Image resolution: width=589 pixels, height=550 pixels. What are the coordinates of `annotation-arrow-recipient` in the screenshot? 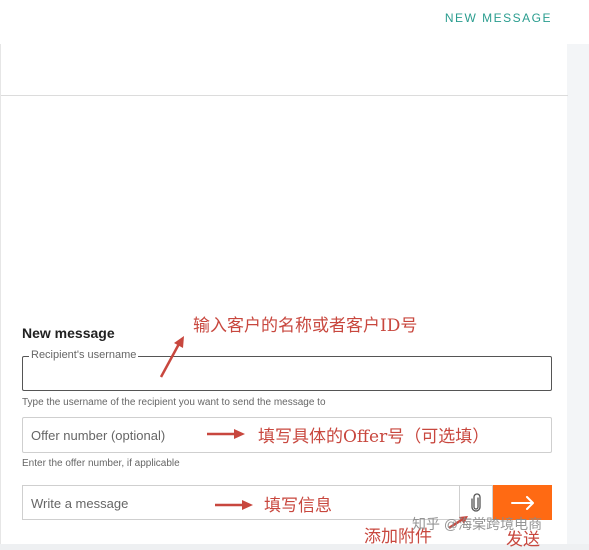 It's located at (171, 357).